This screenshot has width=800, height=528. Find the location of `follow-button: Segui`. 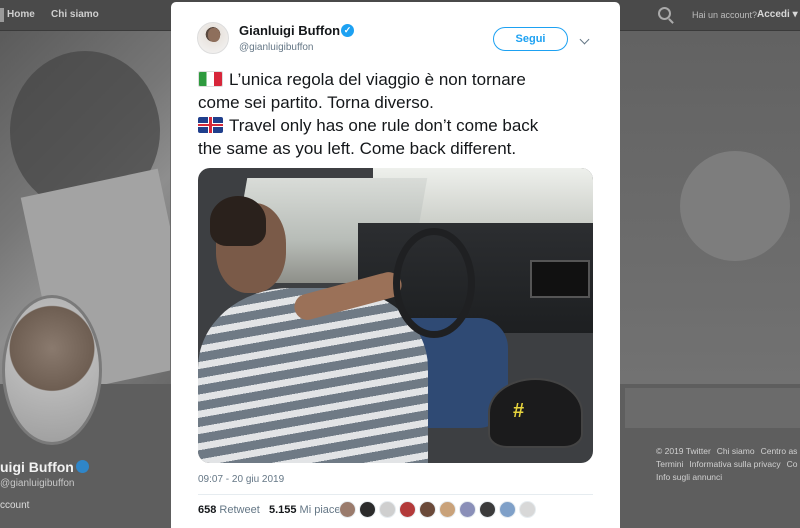

follow-button: Segui is located at coordinates (530, 39).